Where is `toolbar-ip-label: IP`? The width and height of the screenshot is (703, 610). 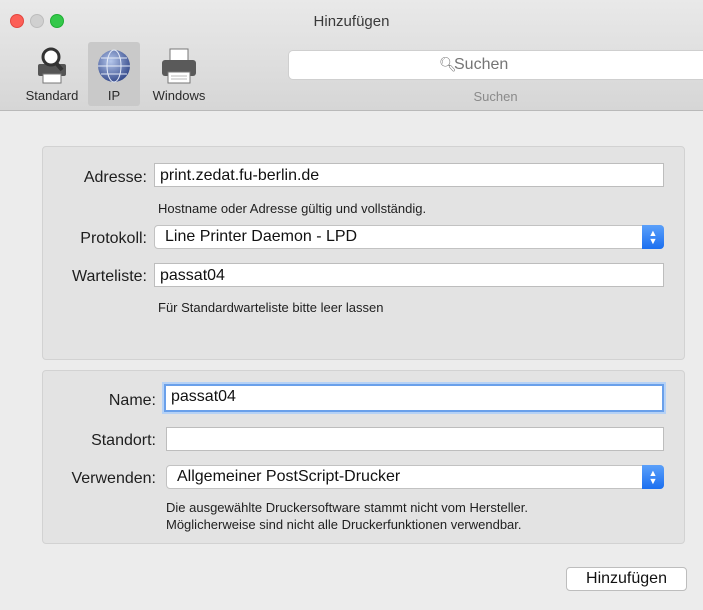
toolbar-ip-label: IP is located at coordinates (114, 95).